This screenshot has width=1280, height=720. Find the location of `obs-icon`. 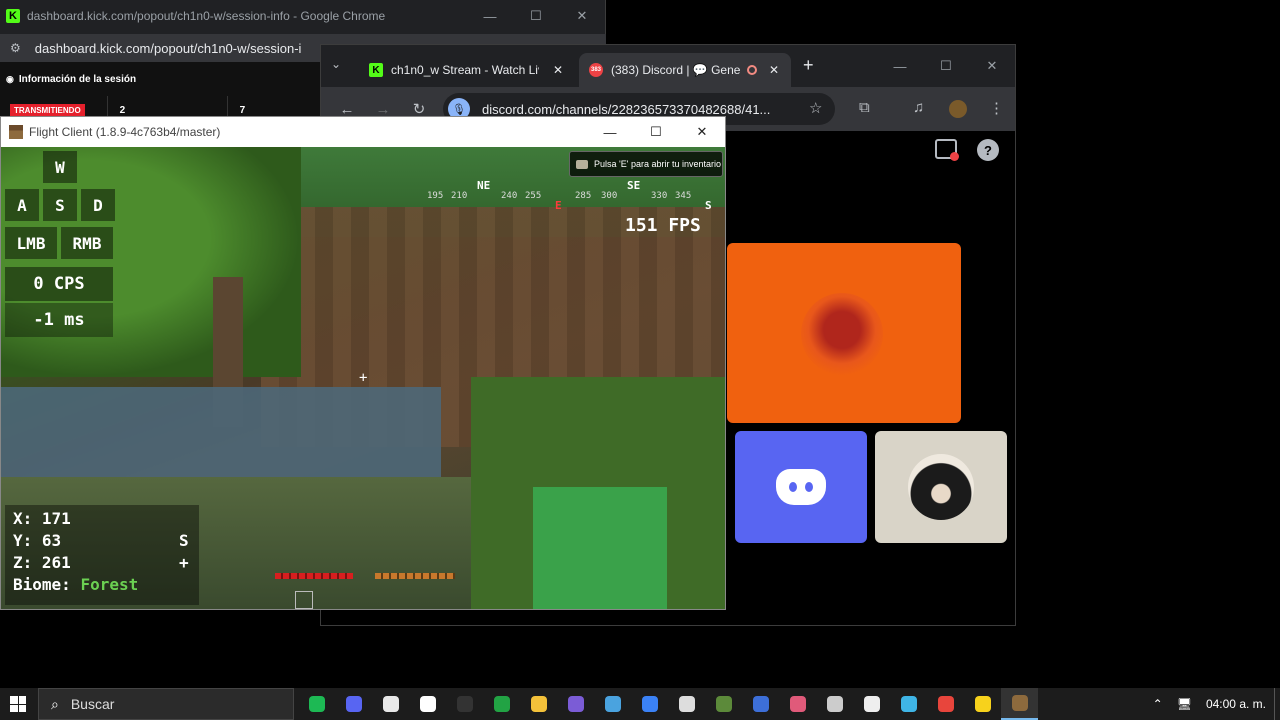

obs-icon is located at coordinates (834, 704).